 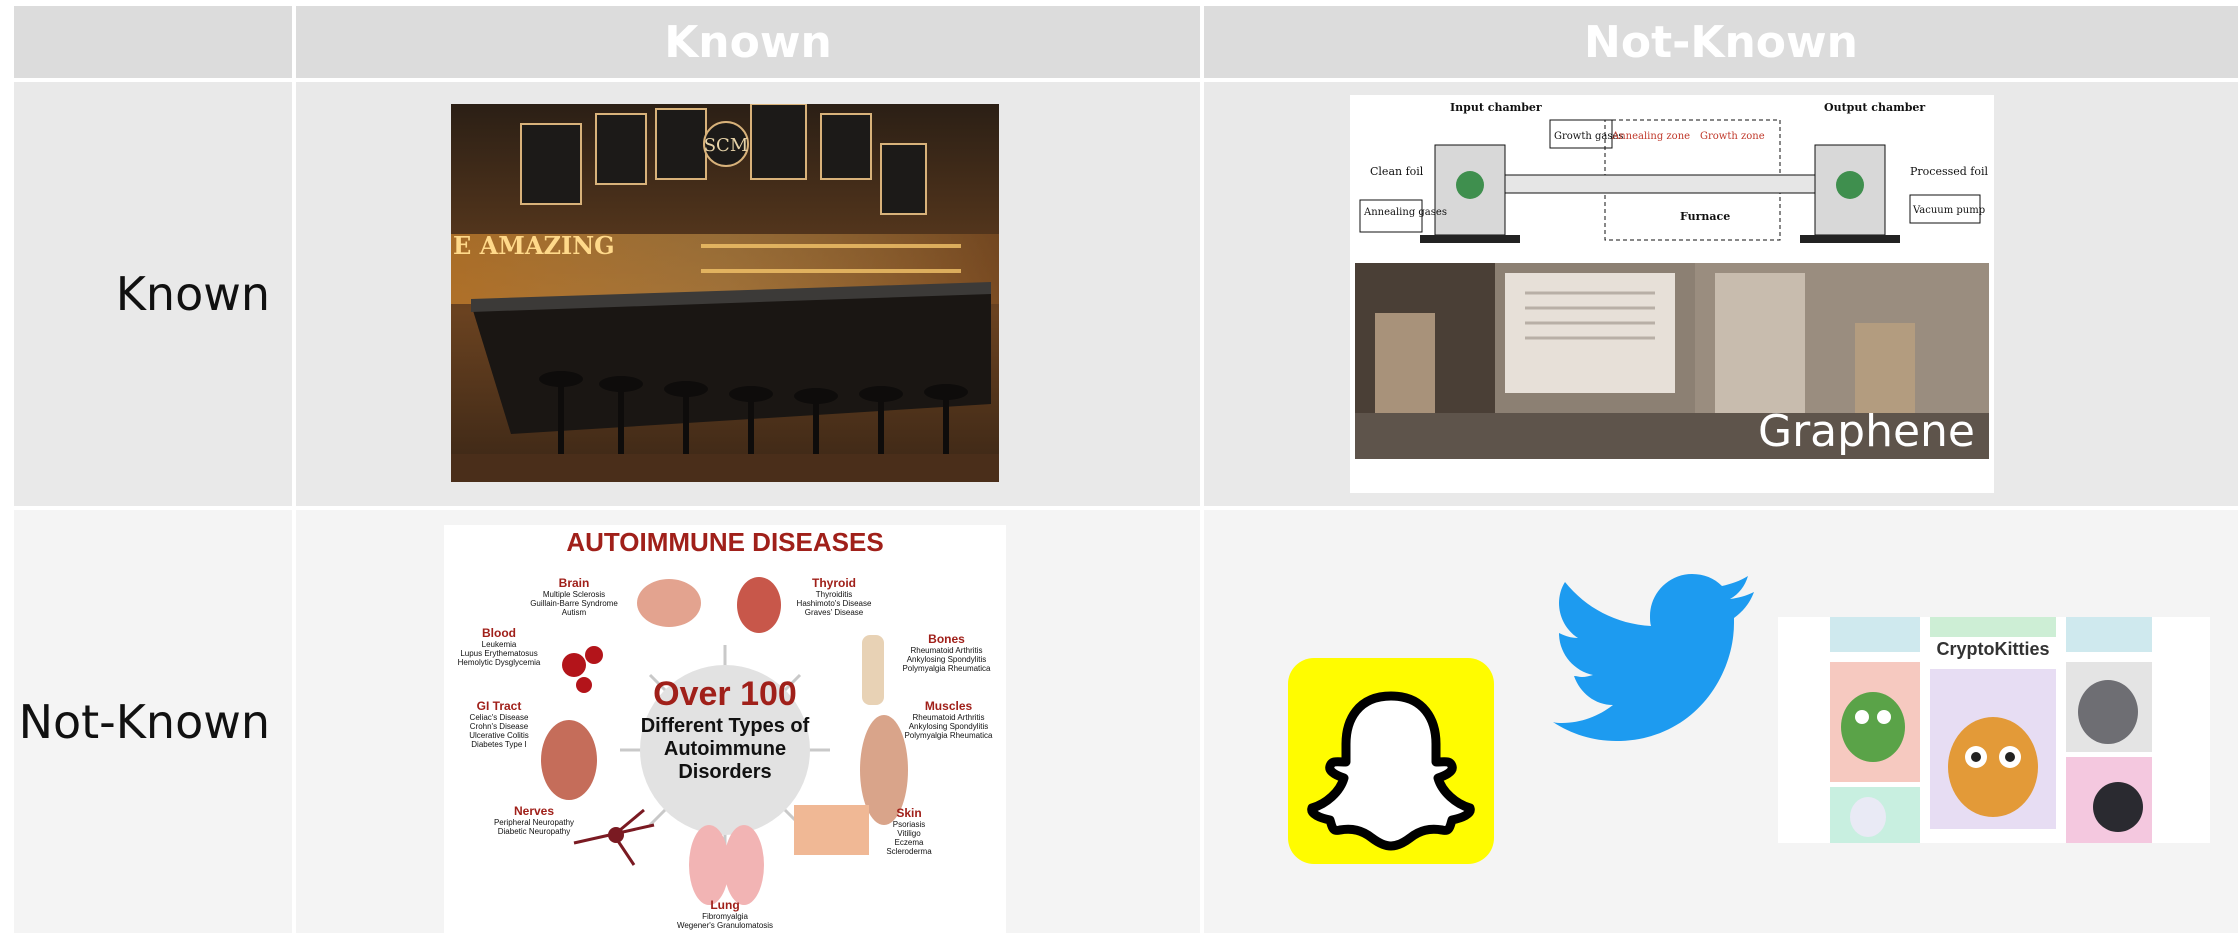 I want to click on col-header-not-known: Not-Known, so click(x=1721, y=42).